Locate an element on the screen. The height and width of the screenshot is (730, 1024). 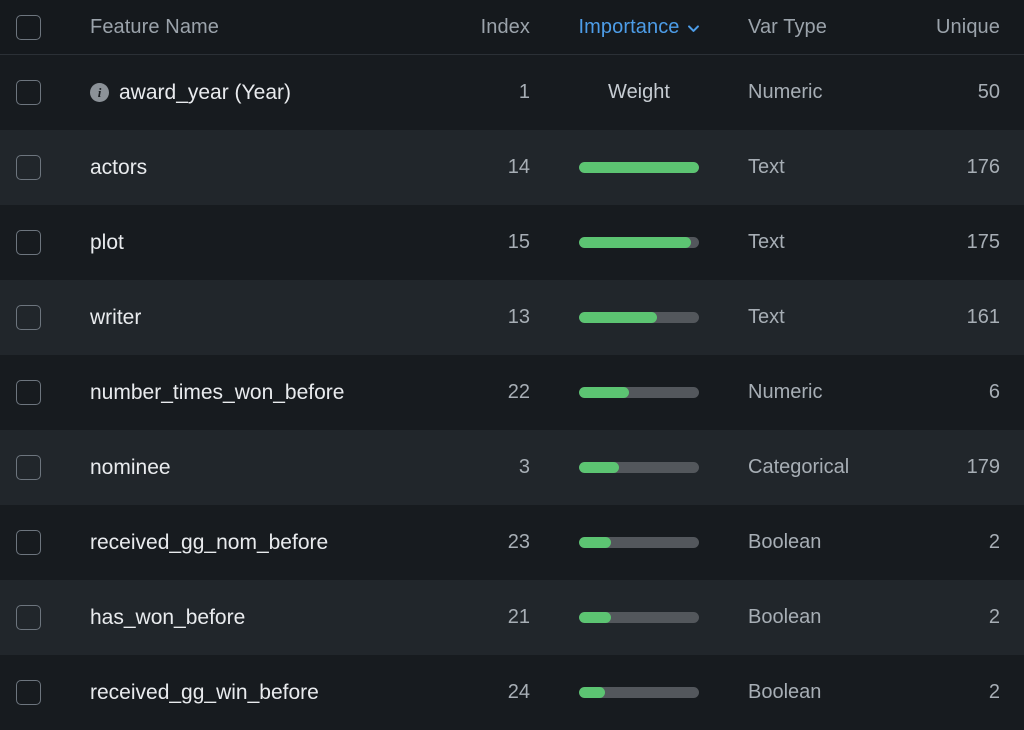
feature-name-wrapper: received_gg_nom_before is located at coordinates (257, 543).